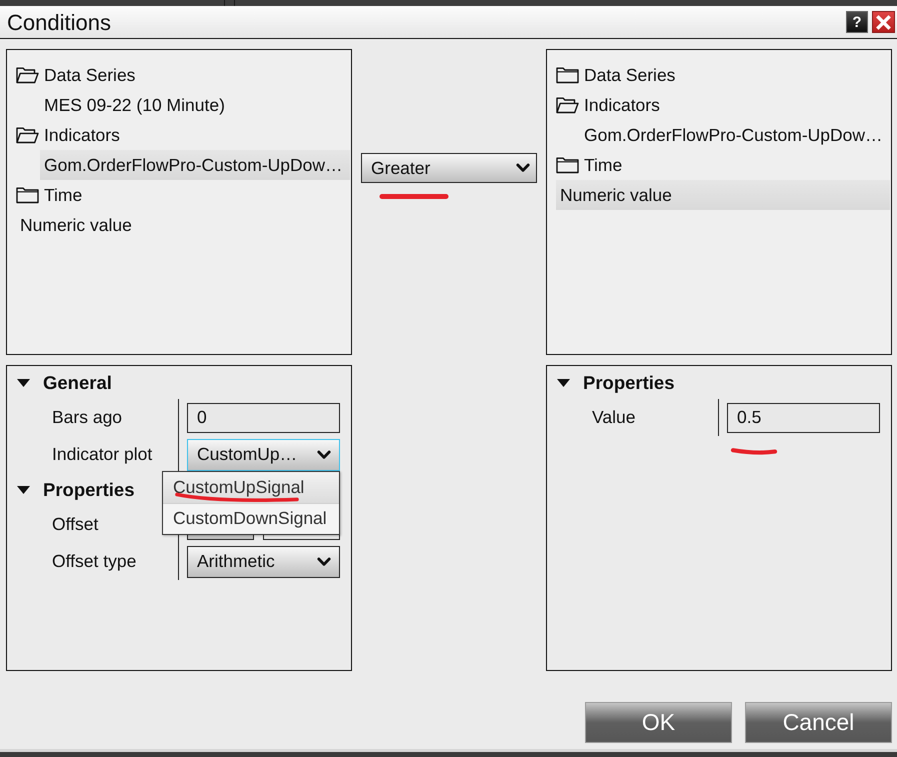  I want to click on section-title: General, so click(77, 382).